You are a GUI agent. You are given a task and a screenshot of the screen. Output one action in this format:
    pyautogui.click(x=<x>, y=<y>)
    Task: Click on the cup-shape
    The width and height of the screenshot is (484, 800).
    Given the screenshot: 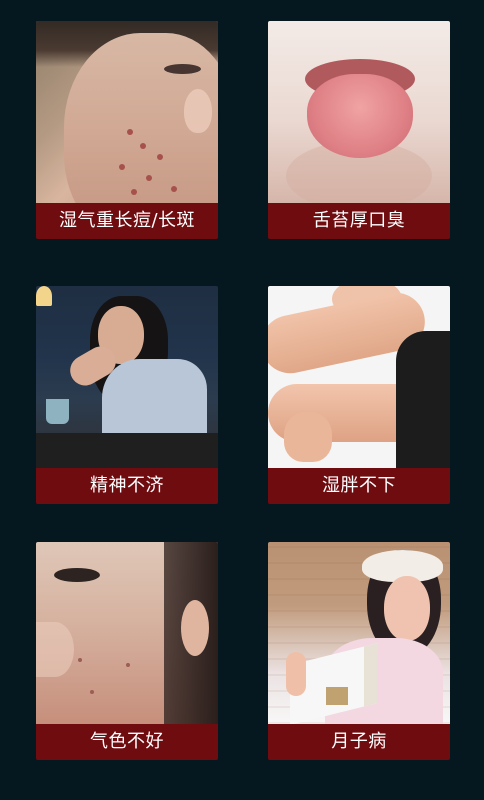 What is the action you would take?
    pyautogui.click(x=57, y=411)
    